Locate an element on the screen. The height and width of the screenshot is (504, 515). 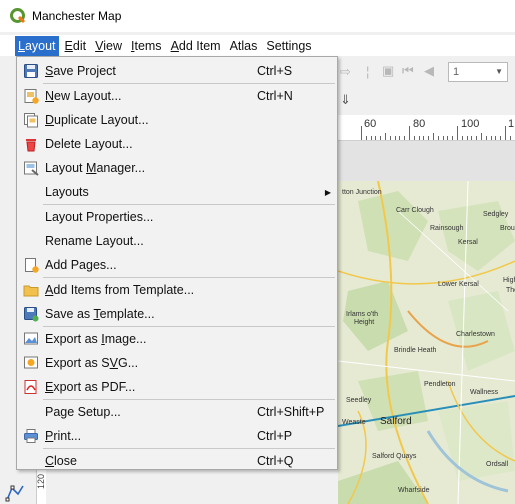
menu-item-page-setup: Page Setup... Ctrl+Shift+P is located at coordinates (177, 412).